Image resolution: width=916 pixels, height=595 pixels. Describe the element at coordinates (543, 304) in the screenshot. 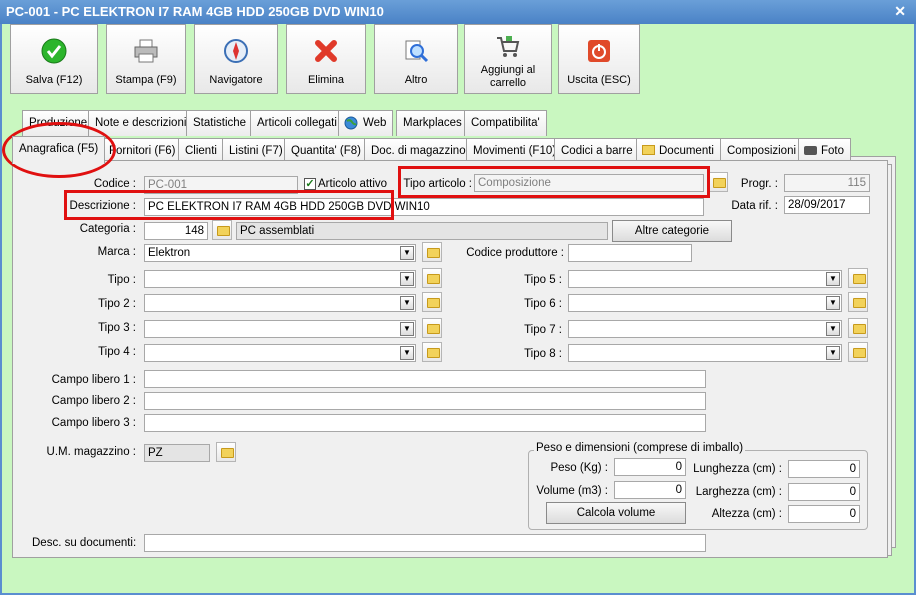

I see `tipo-6-label: Tipo 6 :` at that location.